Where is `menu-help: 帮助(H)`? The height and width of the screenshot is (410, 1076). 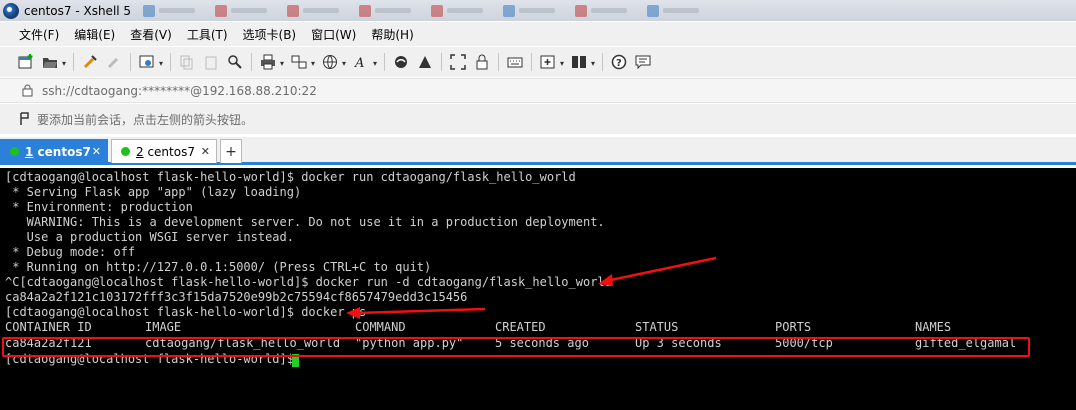
menu-help: 帮助(H) is located at coordinates (392, 34).